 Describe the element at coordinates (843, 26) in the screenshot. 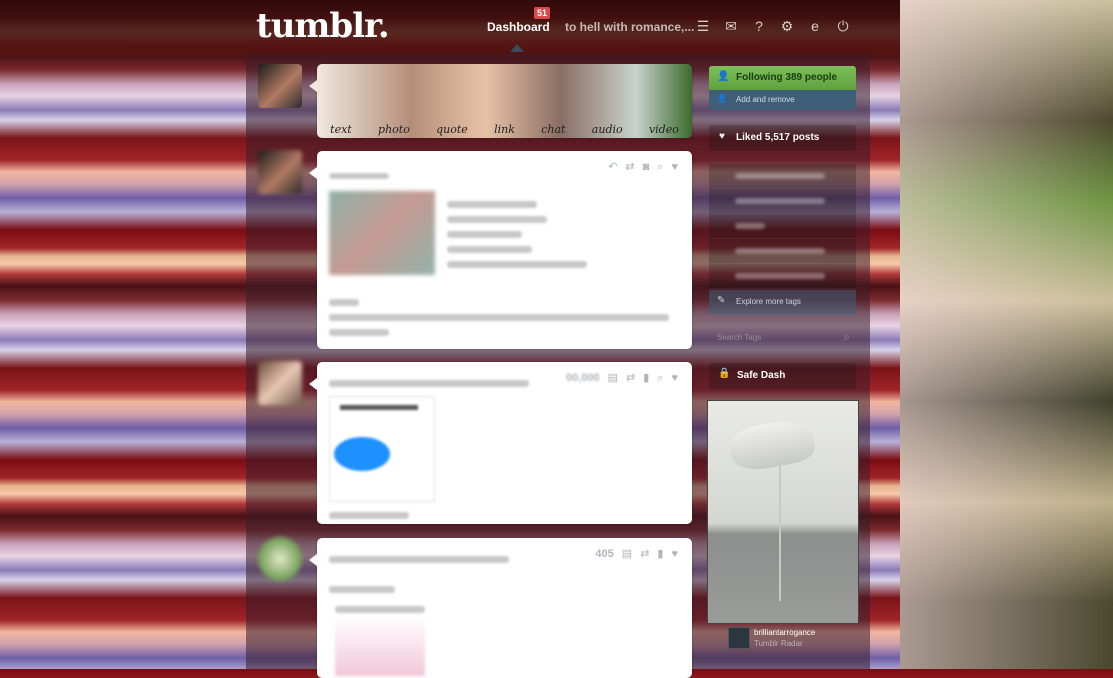

I see `power-icon: ⏻` at that location.